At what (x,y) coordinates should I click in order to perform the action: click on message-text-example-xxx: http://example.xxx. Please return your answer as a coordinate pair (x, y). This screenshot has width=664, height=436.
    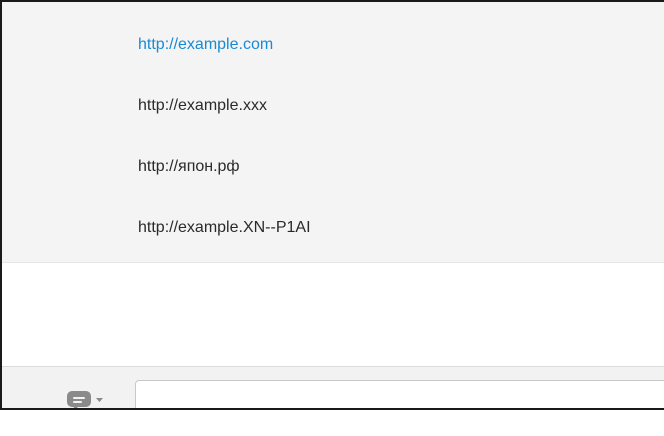
    Looking at the image, I should click on (202, 105).